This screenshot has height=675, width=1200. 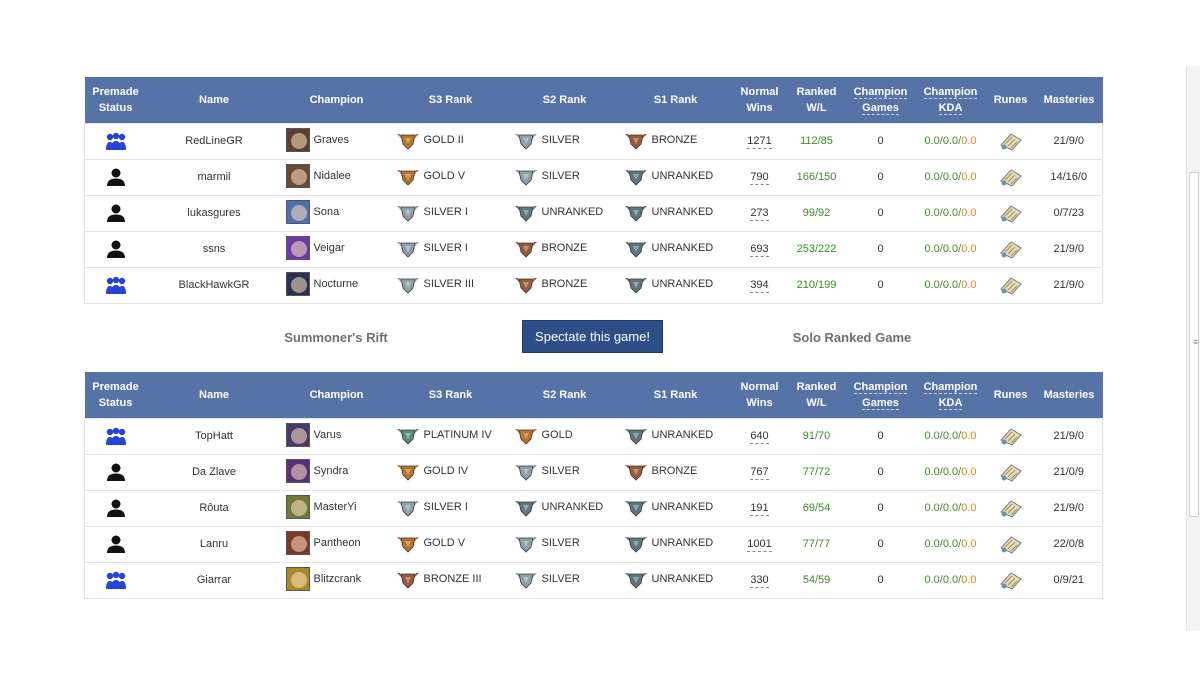 What do you see at coordinates (214, 249) in the screenshot?
I see `summoner-name: ssns` at bounding box center [214, 249].